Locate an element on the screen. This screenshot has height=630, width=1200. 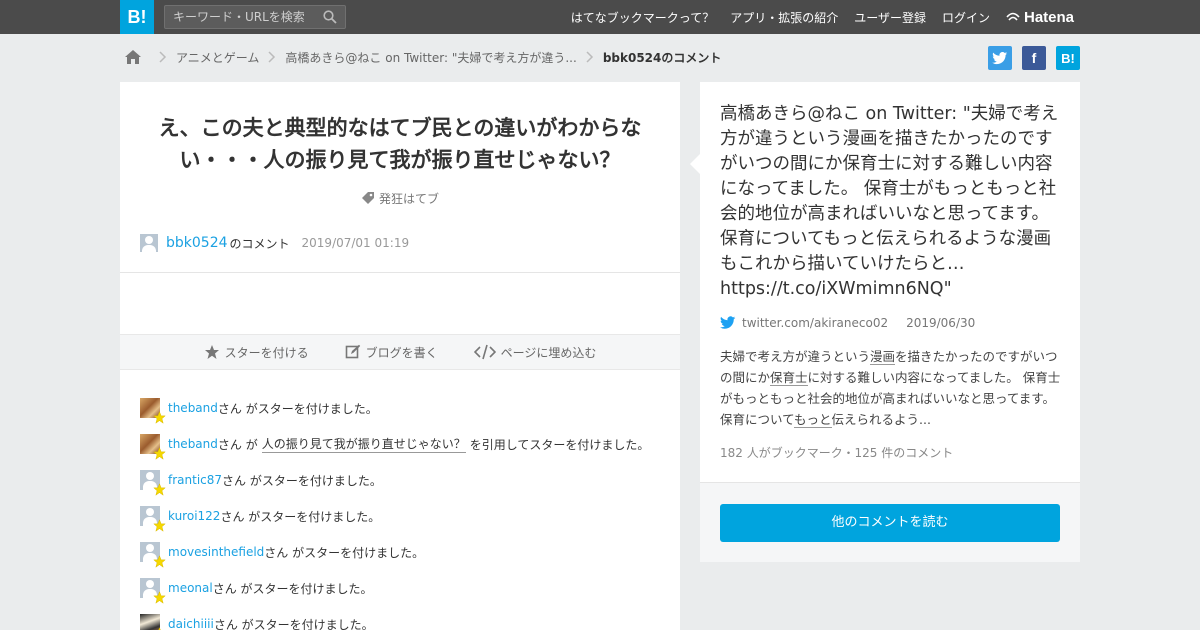
edit-icon is located at coordinates (352, 351).